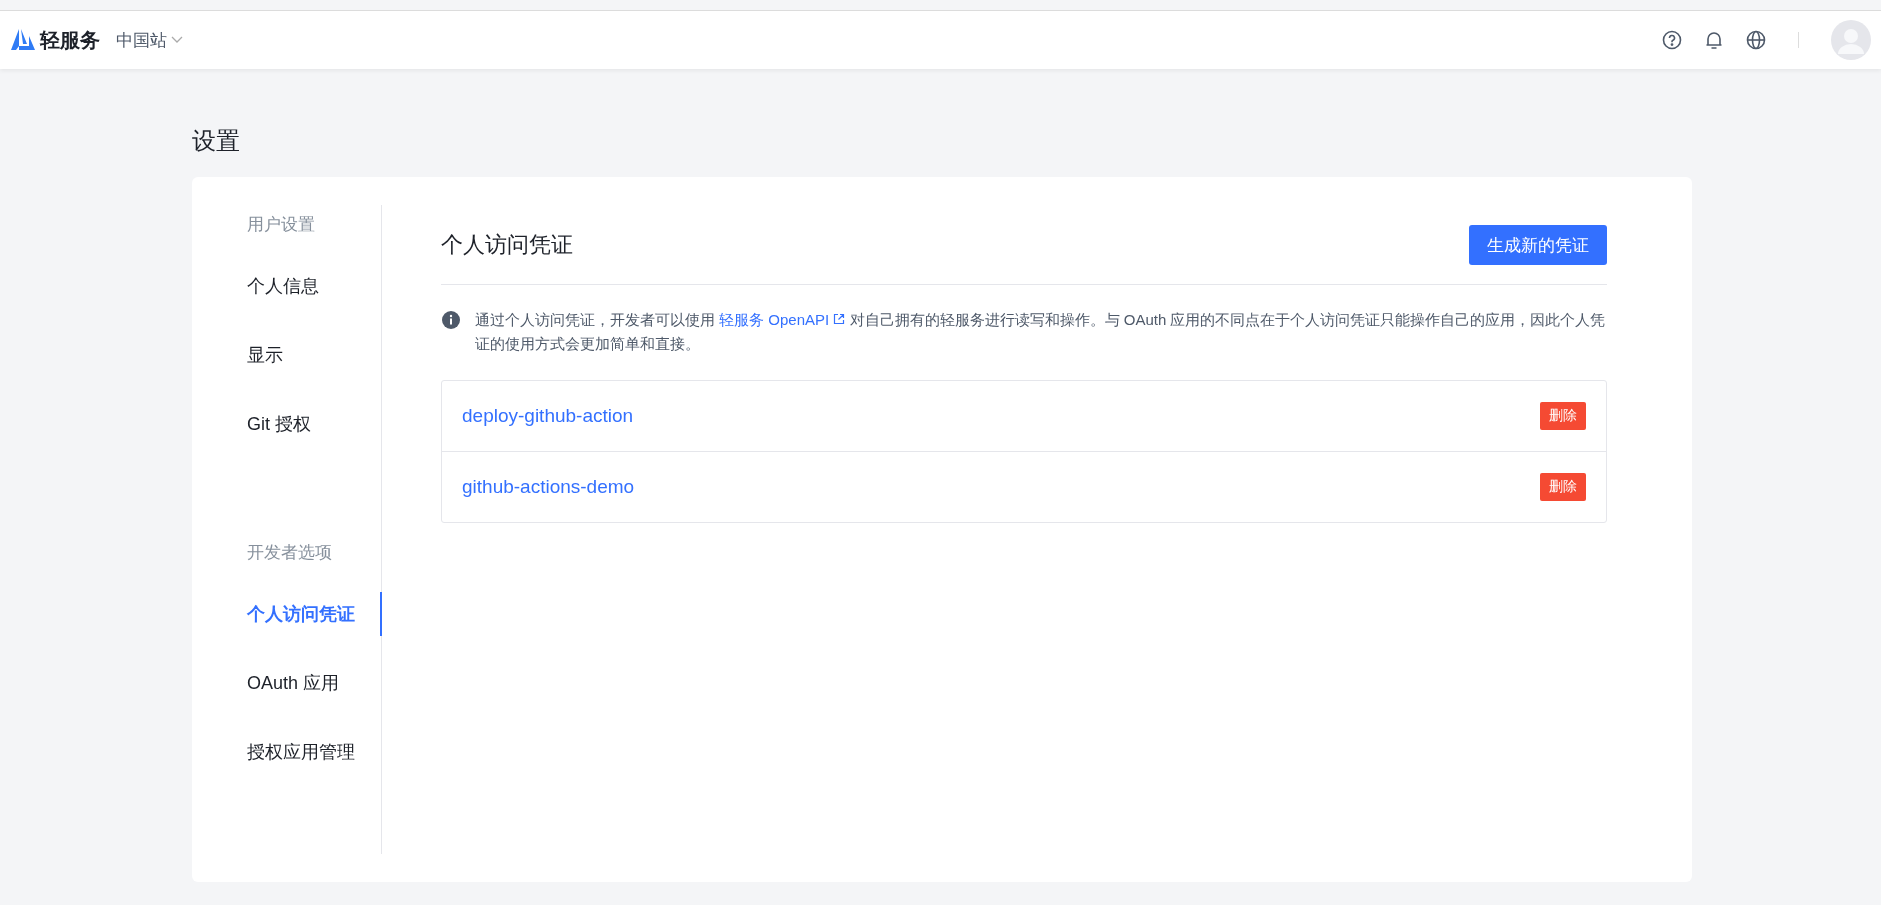  Describe the element at coordinates (782, 319) in the screenshot. I see `openapi-link: 轻服务 OpenAPI` at that location.